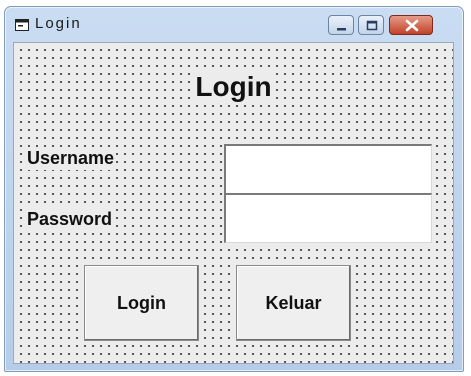 Image resolution: width=471 pixels, height=376 pixels. Describe the element at coordinates (141, 303) in the screenshot. I see `login-button: Login` at that location.